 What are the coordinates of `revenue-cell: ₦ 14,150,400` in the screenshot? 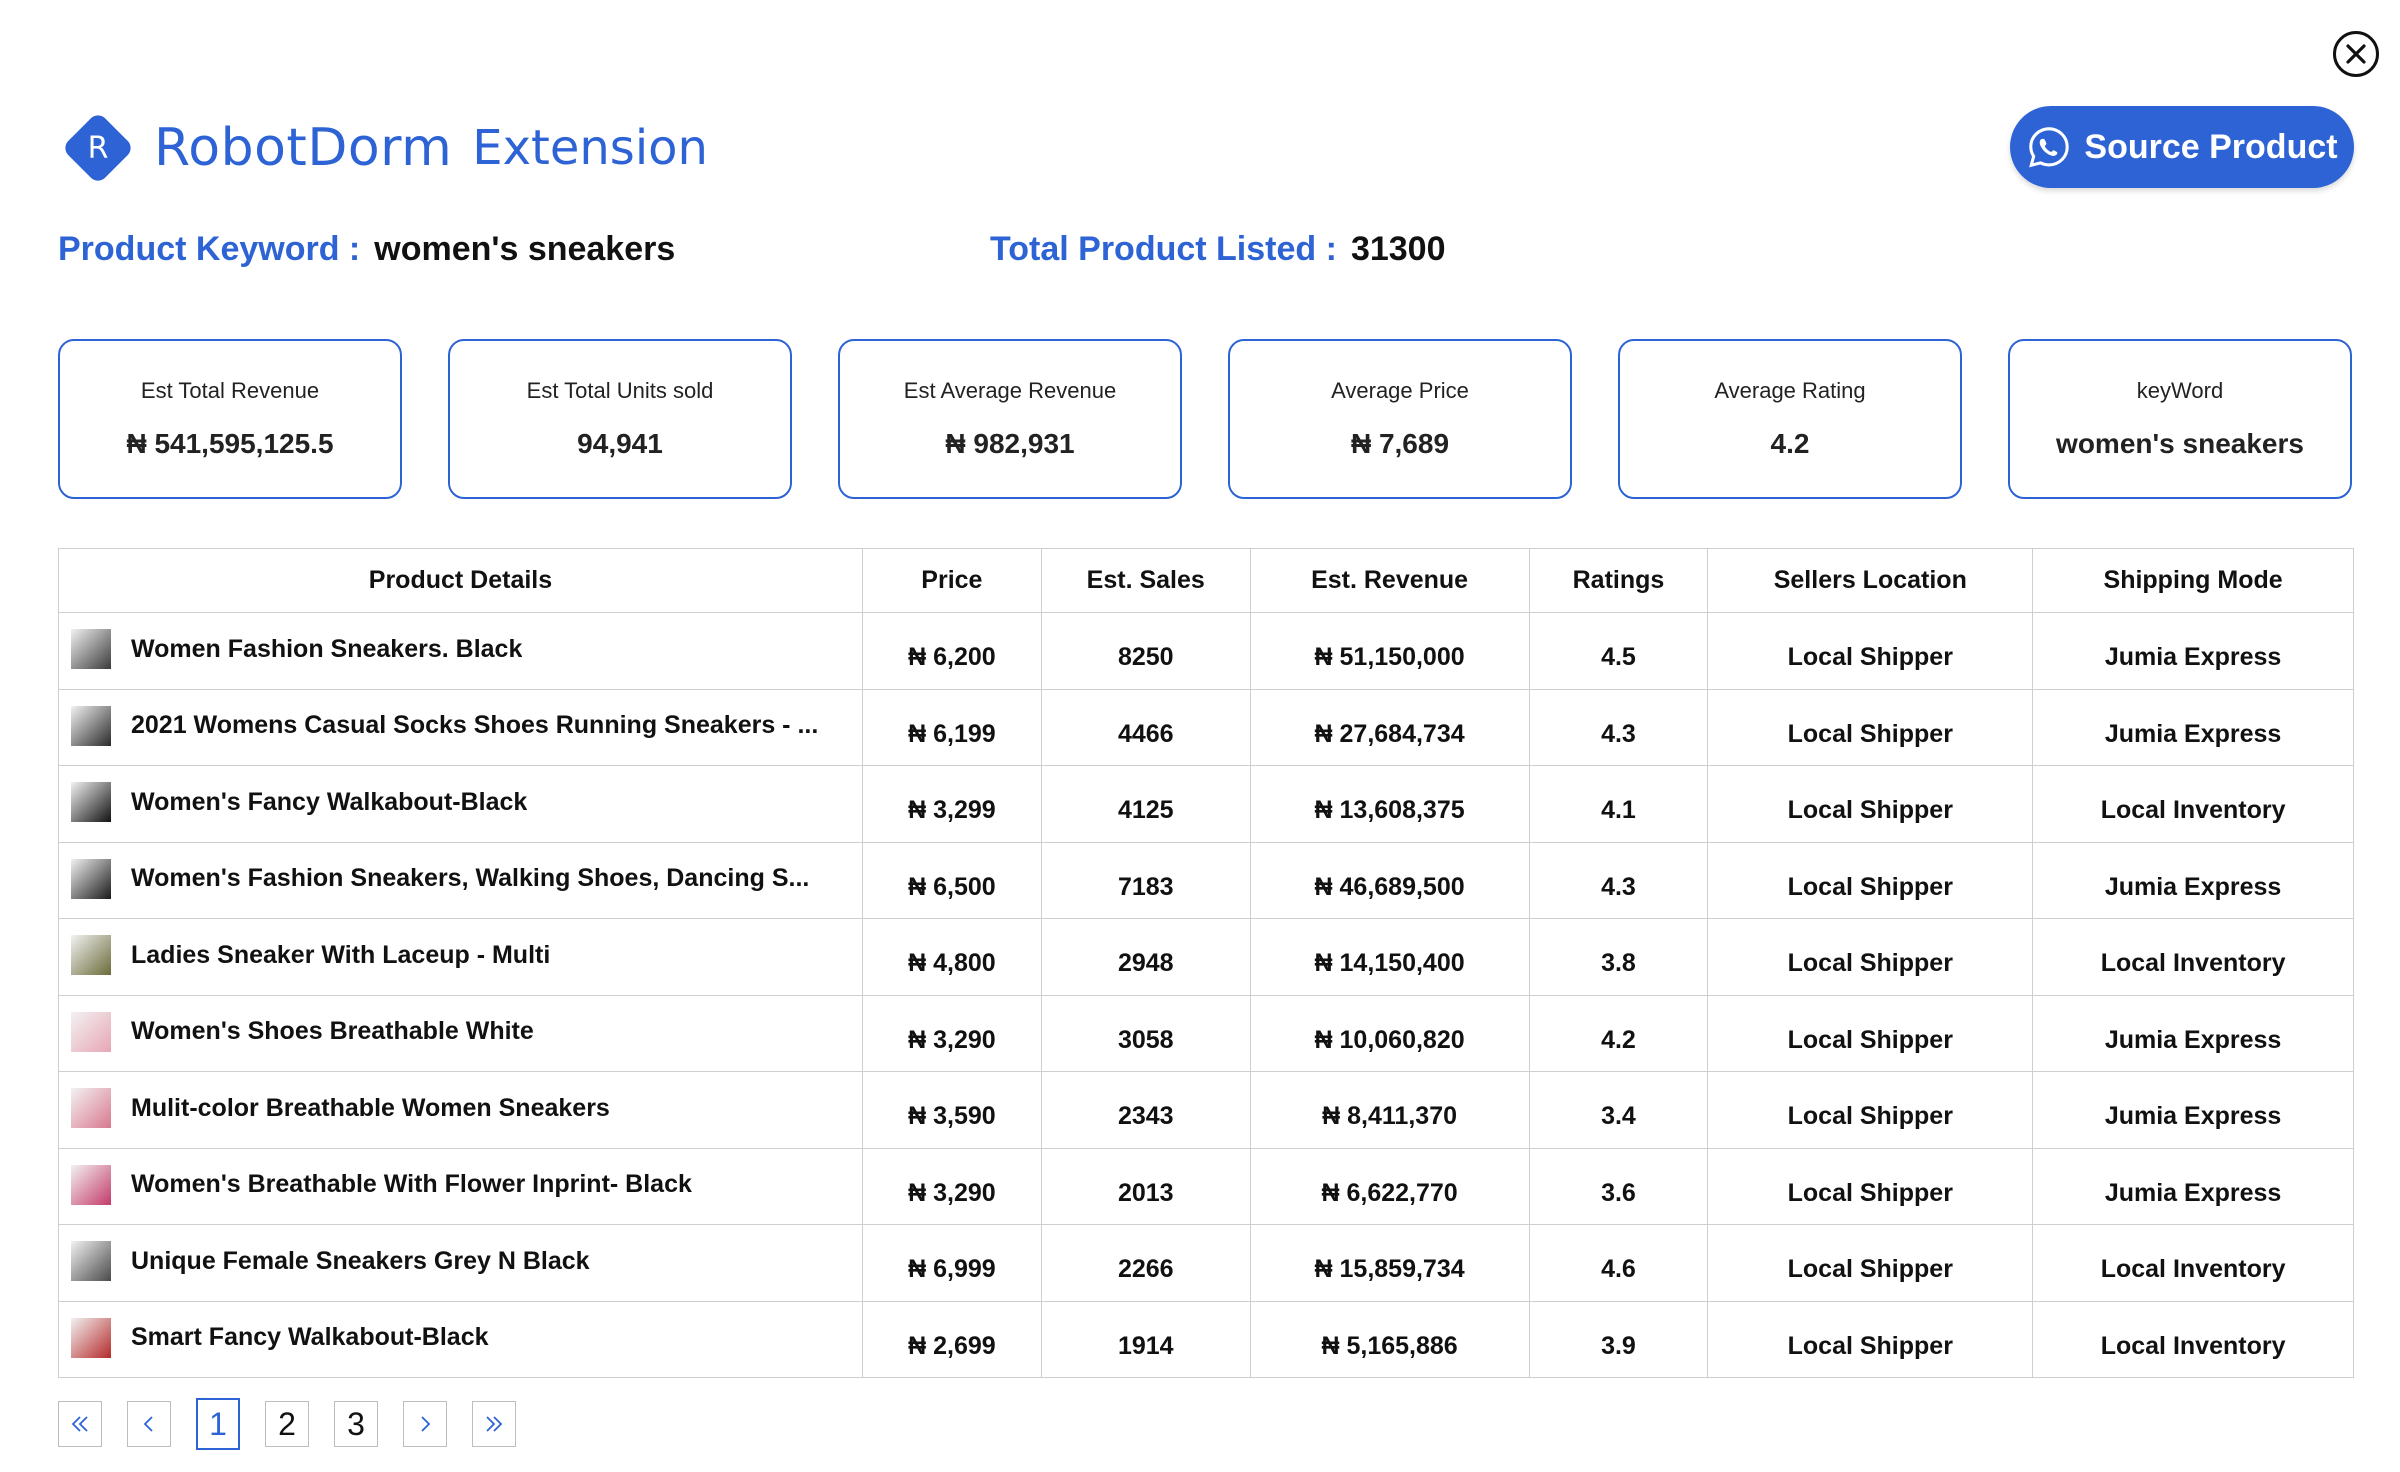 It's located at (1389, 957).